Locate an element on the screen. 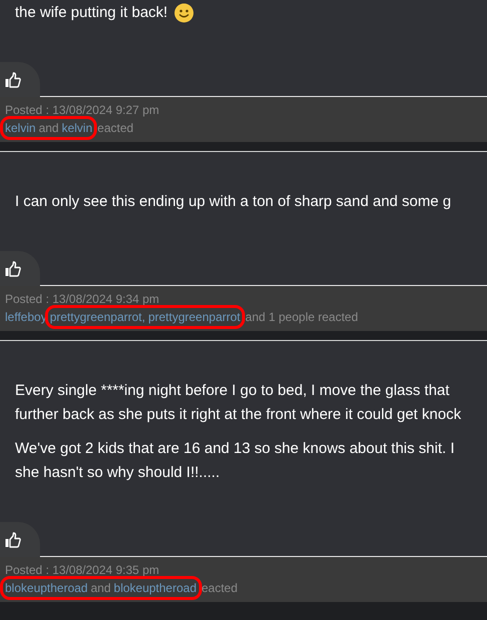  reaction-text: and 1 people reacted is located at coordinates (301, 317).